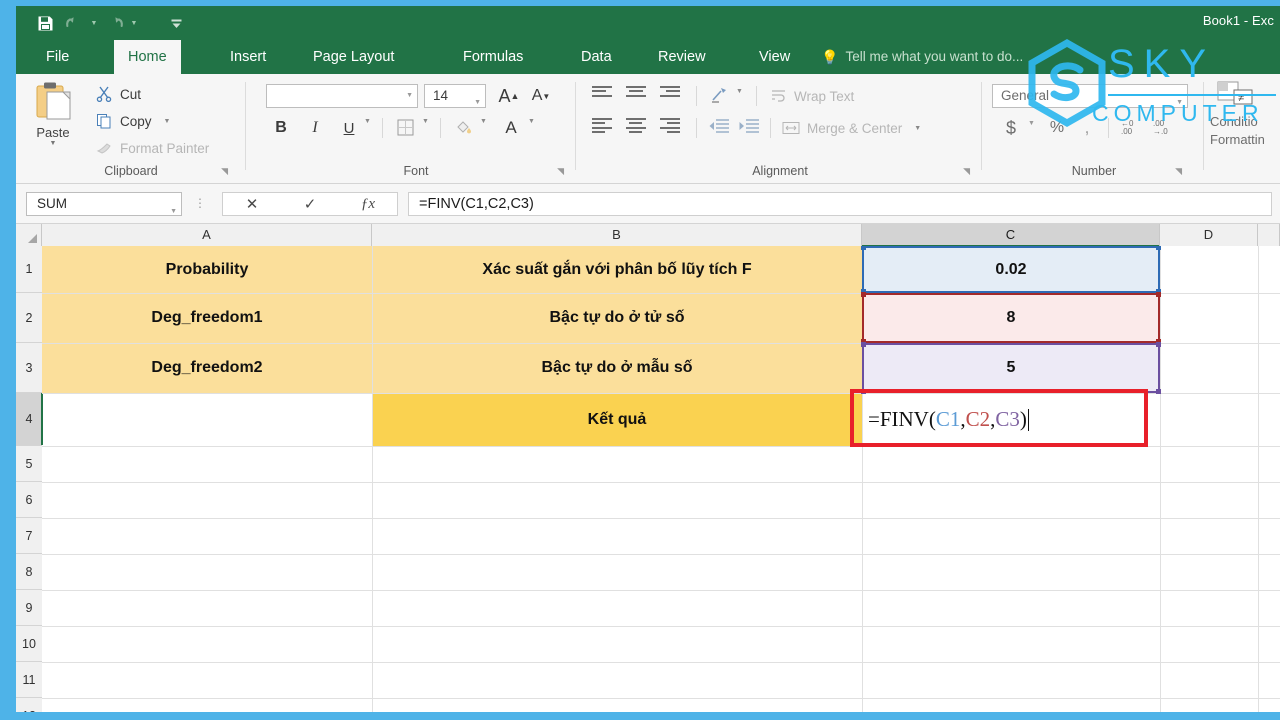 Image resolution: width=1280 pixels, height=720 pixels. What do you see at coordinates (1011, 318) in the screenshot?
I see `cell-c2: 8` at bounding box center [1011, 318].